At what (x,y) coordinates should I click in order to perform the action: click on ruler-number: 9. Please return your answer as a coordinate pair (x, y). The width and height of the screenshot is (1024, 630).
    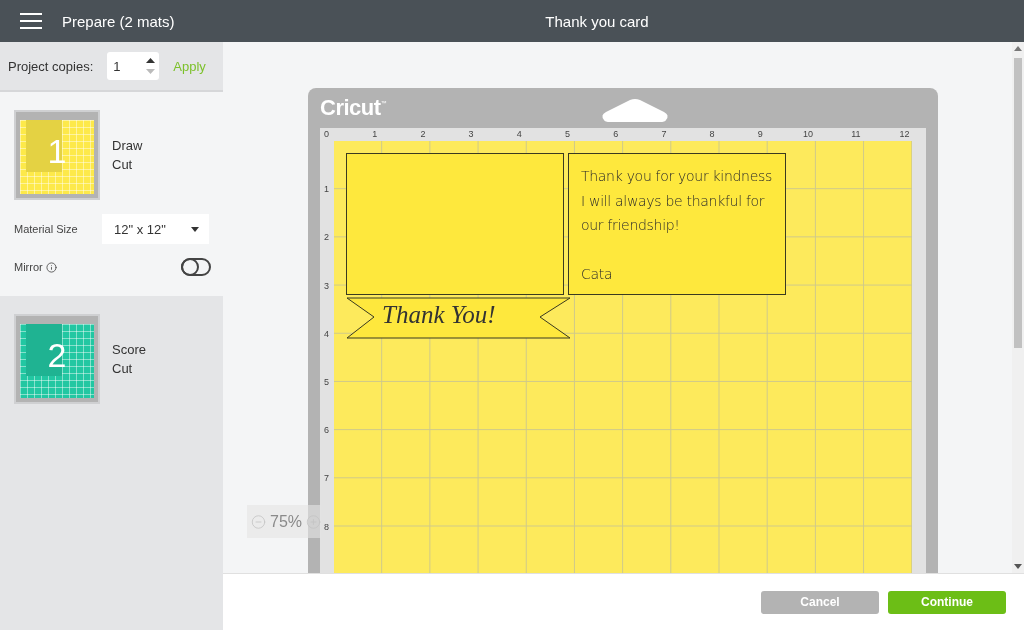
    Looking at the image, I should click on (760, 134).